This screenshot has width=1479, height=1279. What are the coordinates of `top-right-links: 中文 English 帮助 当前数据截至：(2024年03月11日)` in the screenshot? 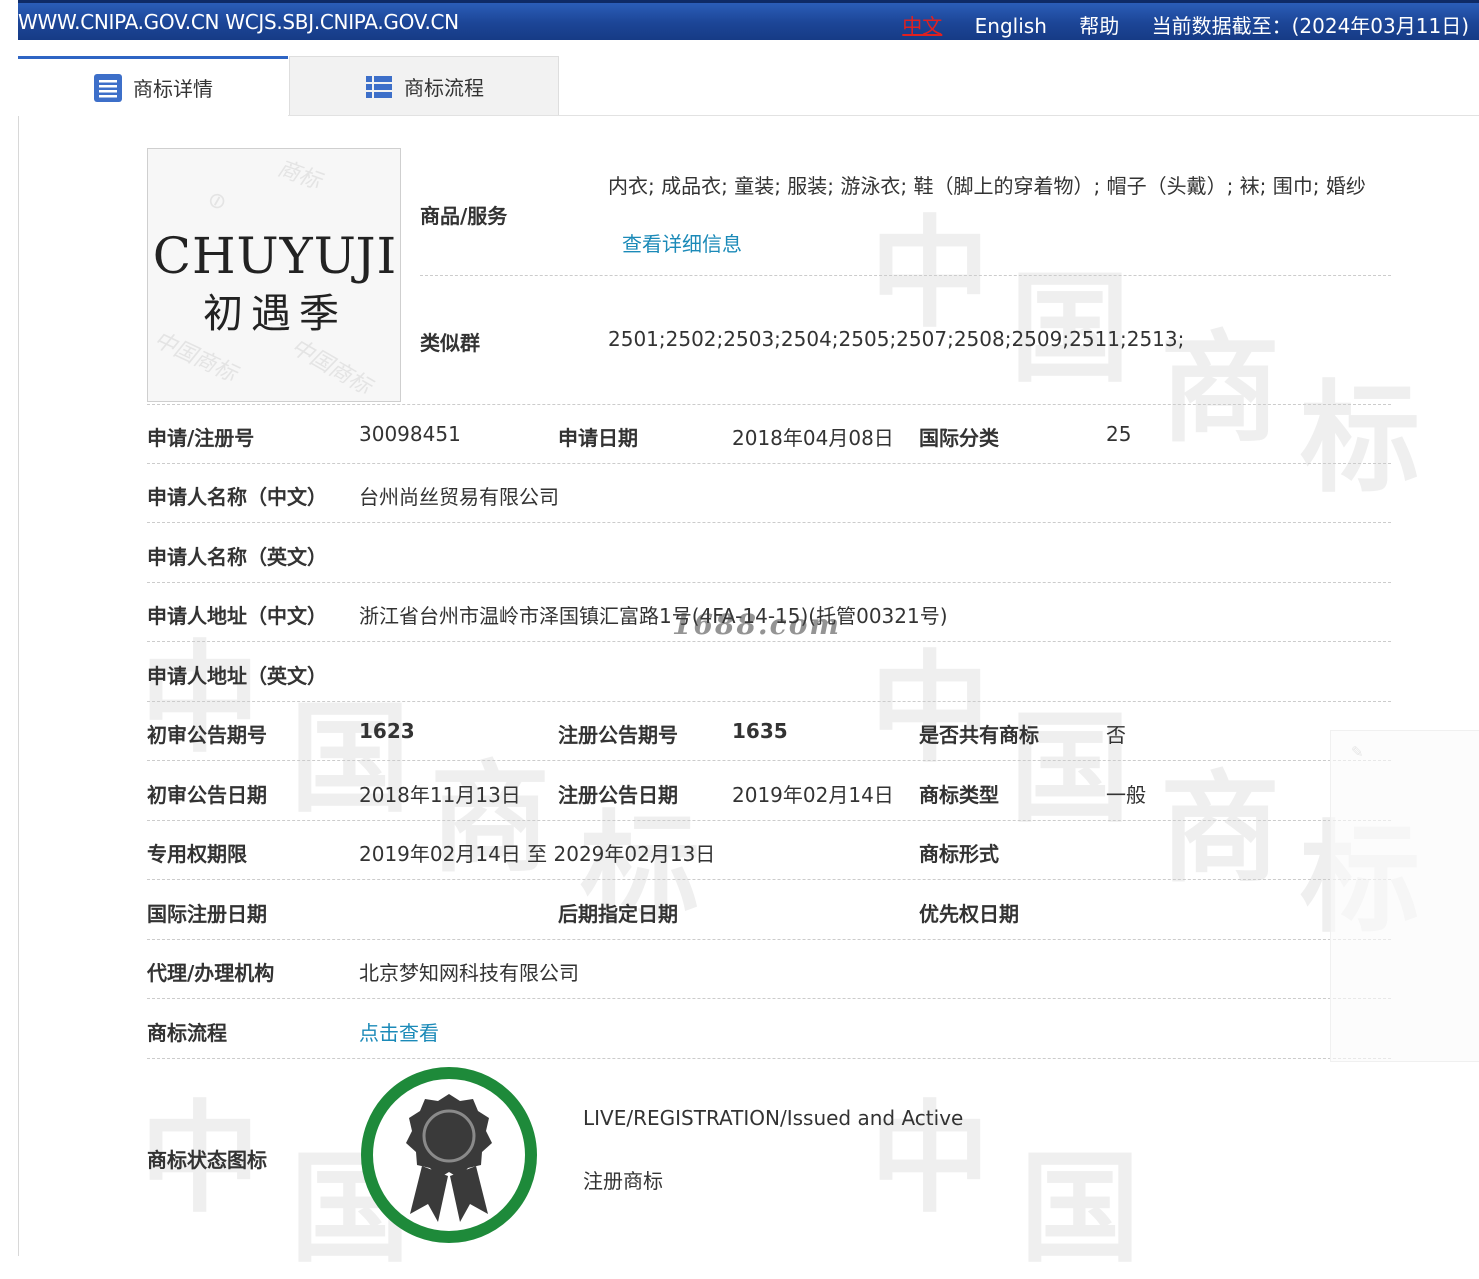 It's located at (1172, 24).